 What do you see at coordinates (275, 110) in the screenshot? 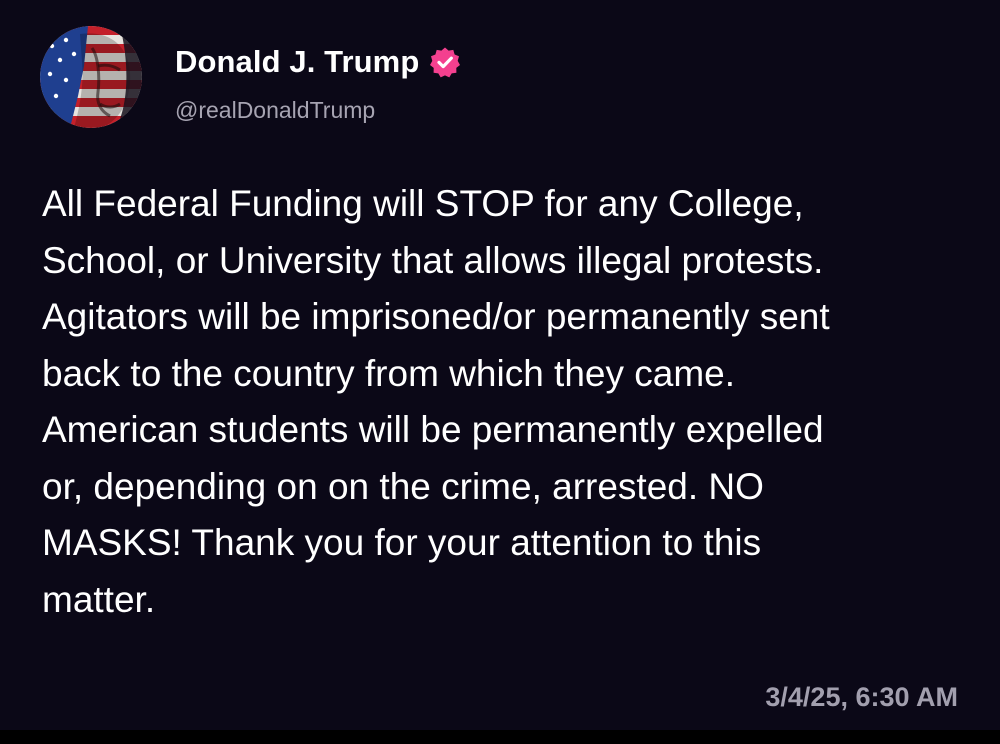
I see `author-handle: @realDonaldTrump` at bounding box center [275, 110].